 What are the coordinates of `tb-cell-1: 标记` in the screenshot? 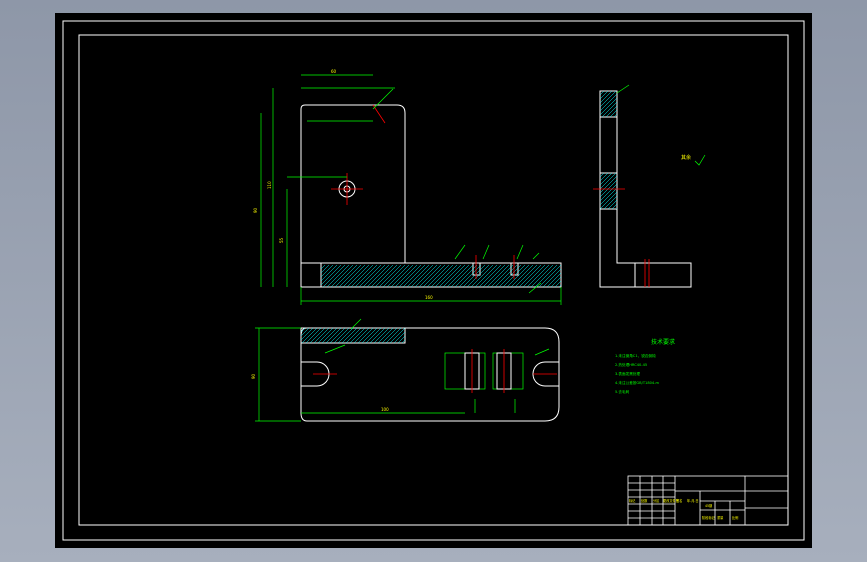 It's located at (632, 500).